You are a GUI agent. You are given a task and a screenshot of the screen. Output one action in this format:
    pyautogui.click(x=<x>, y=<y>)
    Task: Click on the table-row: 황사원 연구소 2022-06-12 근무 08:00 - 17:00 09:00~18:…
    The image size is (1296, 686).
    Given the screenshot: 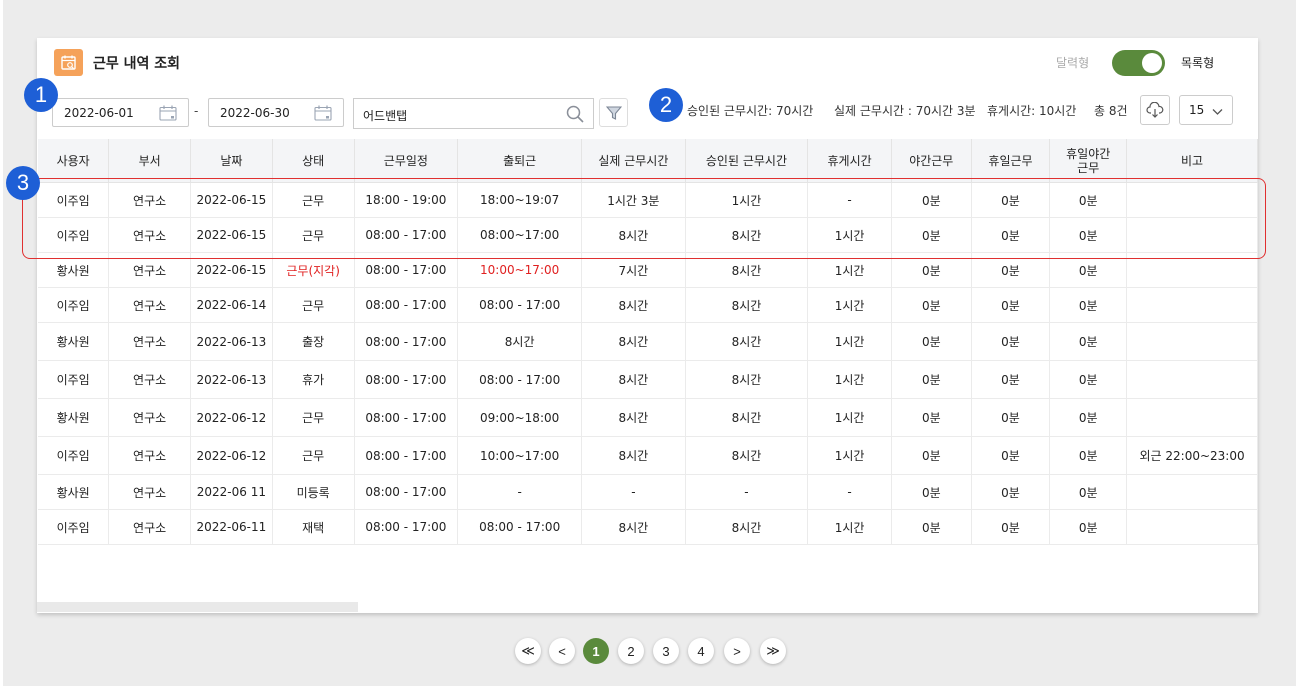 What is the action you would take?
    pyautogui.click(x=648, y=417)
    